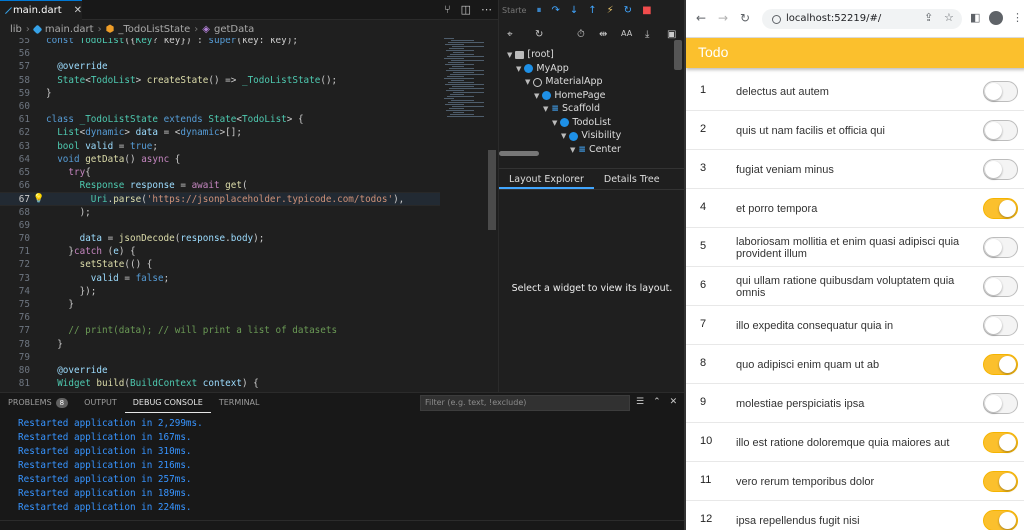 This screenshot has height=530, width=1024. Describe the element at coordinates (220, 66) in the screenshot. I see `code-line: 57 @override` at that location.